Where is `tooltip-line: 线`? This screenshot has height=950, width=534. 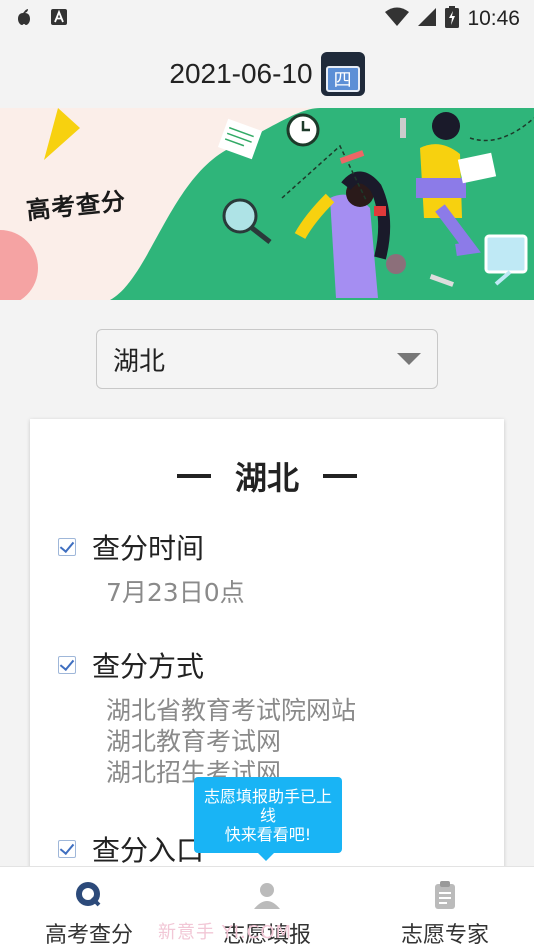 tooltip-line: 线 is located at coordinates (267, 815).